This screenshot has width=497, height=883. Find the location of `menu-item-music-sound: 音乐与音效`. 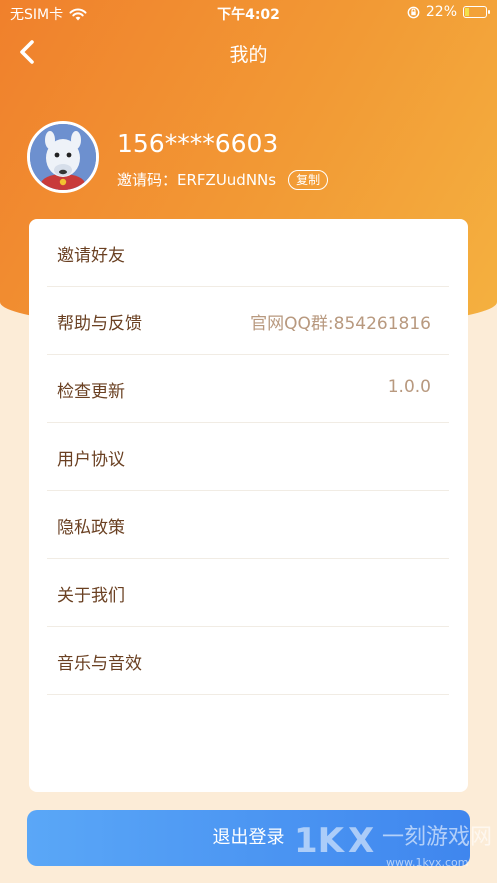

menu-item-music-sound: 音乐与音效 is located at coordinates (248, 661).